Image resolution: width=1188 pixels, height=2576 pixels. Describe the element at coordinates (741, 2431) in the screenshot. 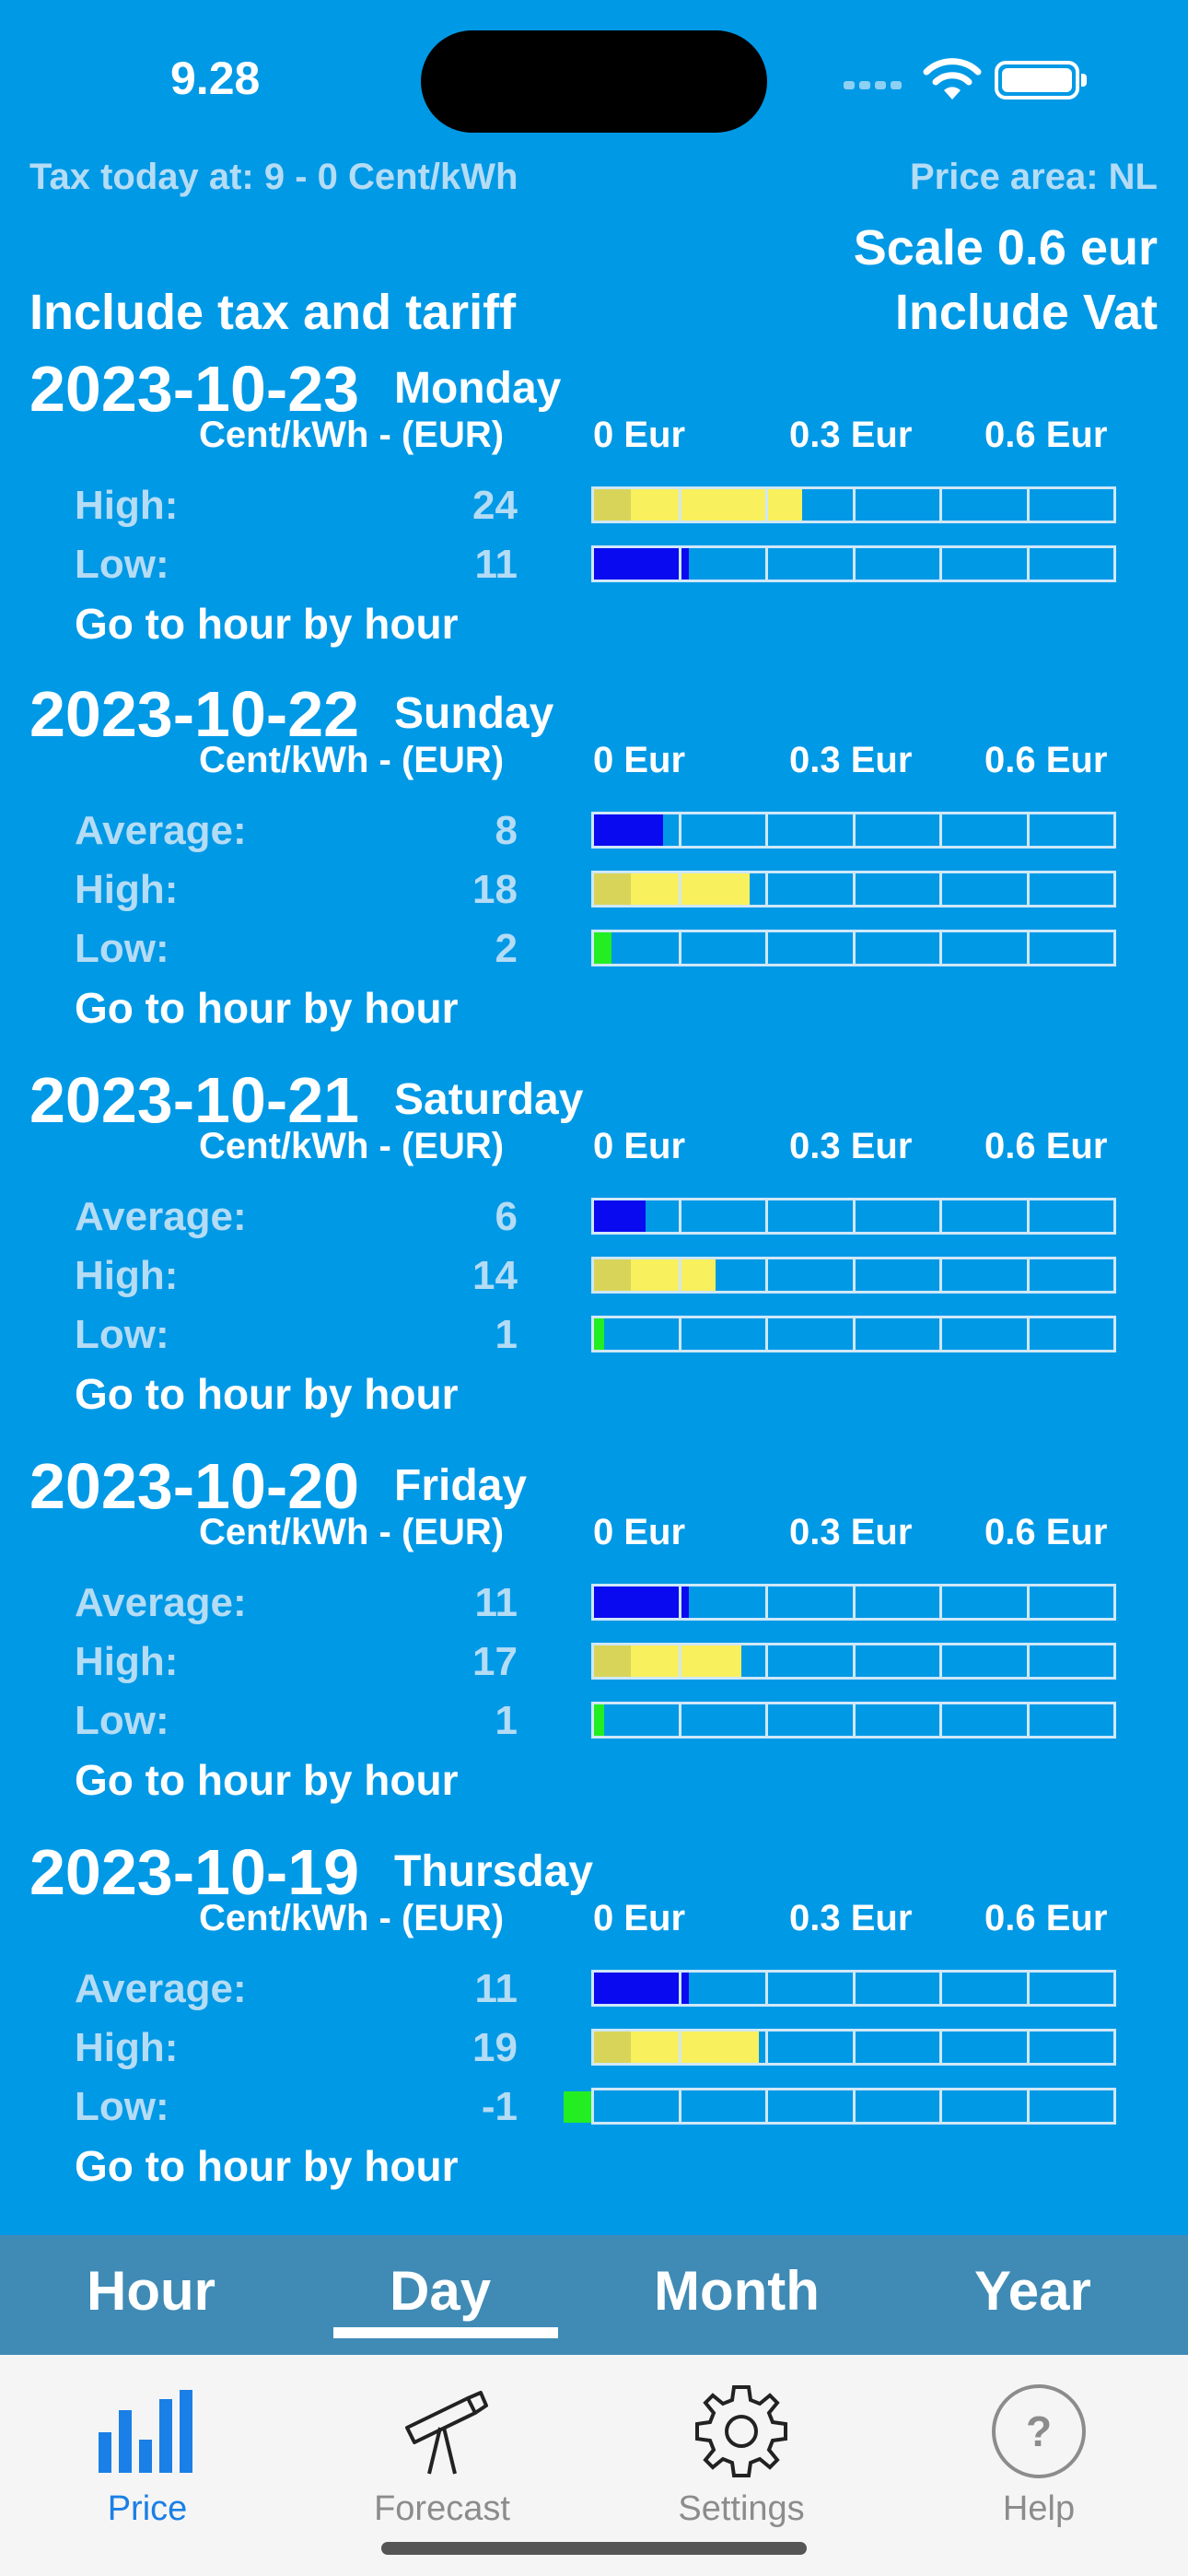

I see `gear-icon` at that location.